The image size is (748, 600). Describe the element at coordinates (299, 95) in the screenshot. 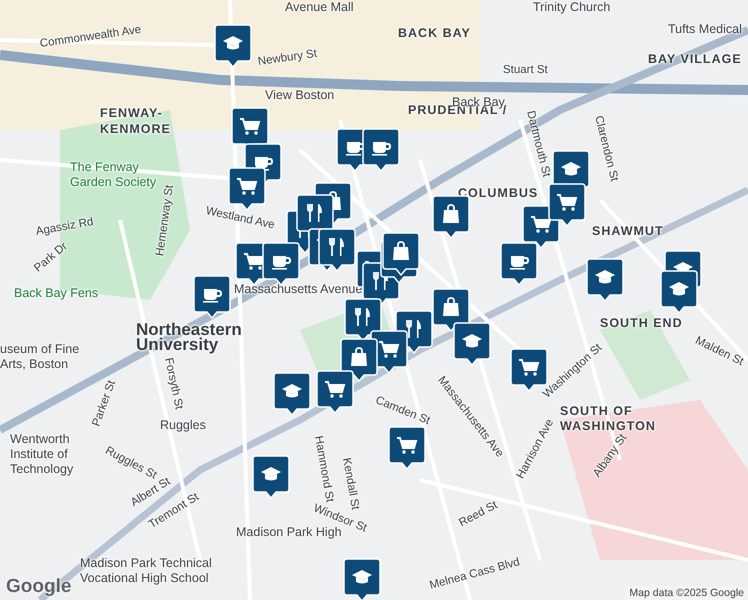

I see `place-label: View Boston` at that location.